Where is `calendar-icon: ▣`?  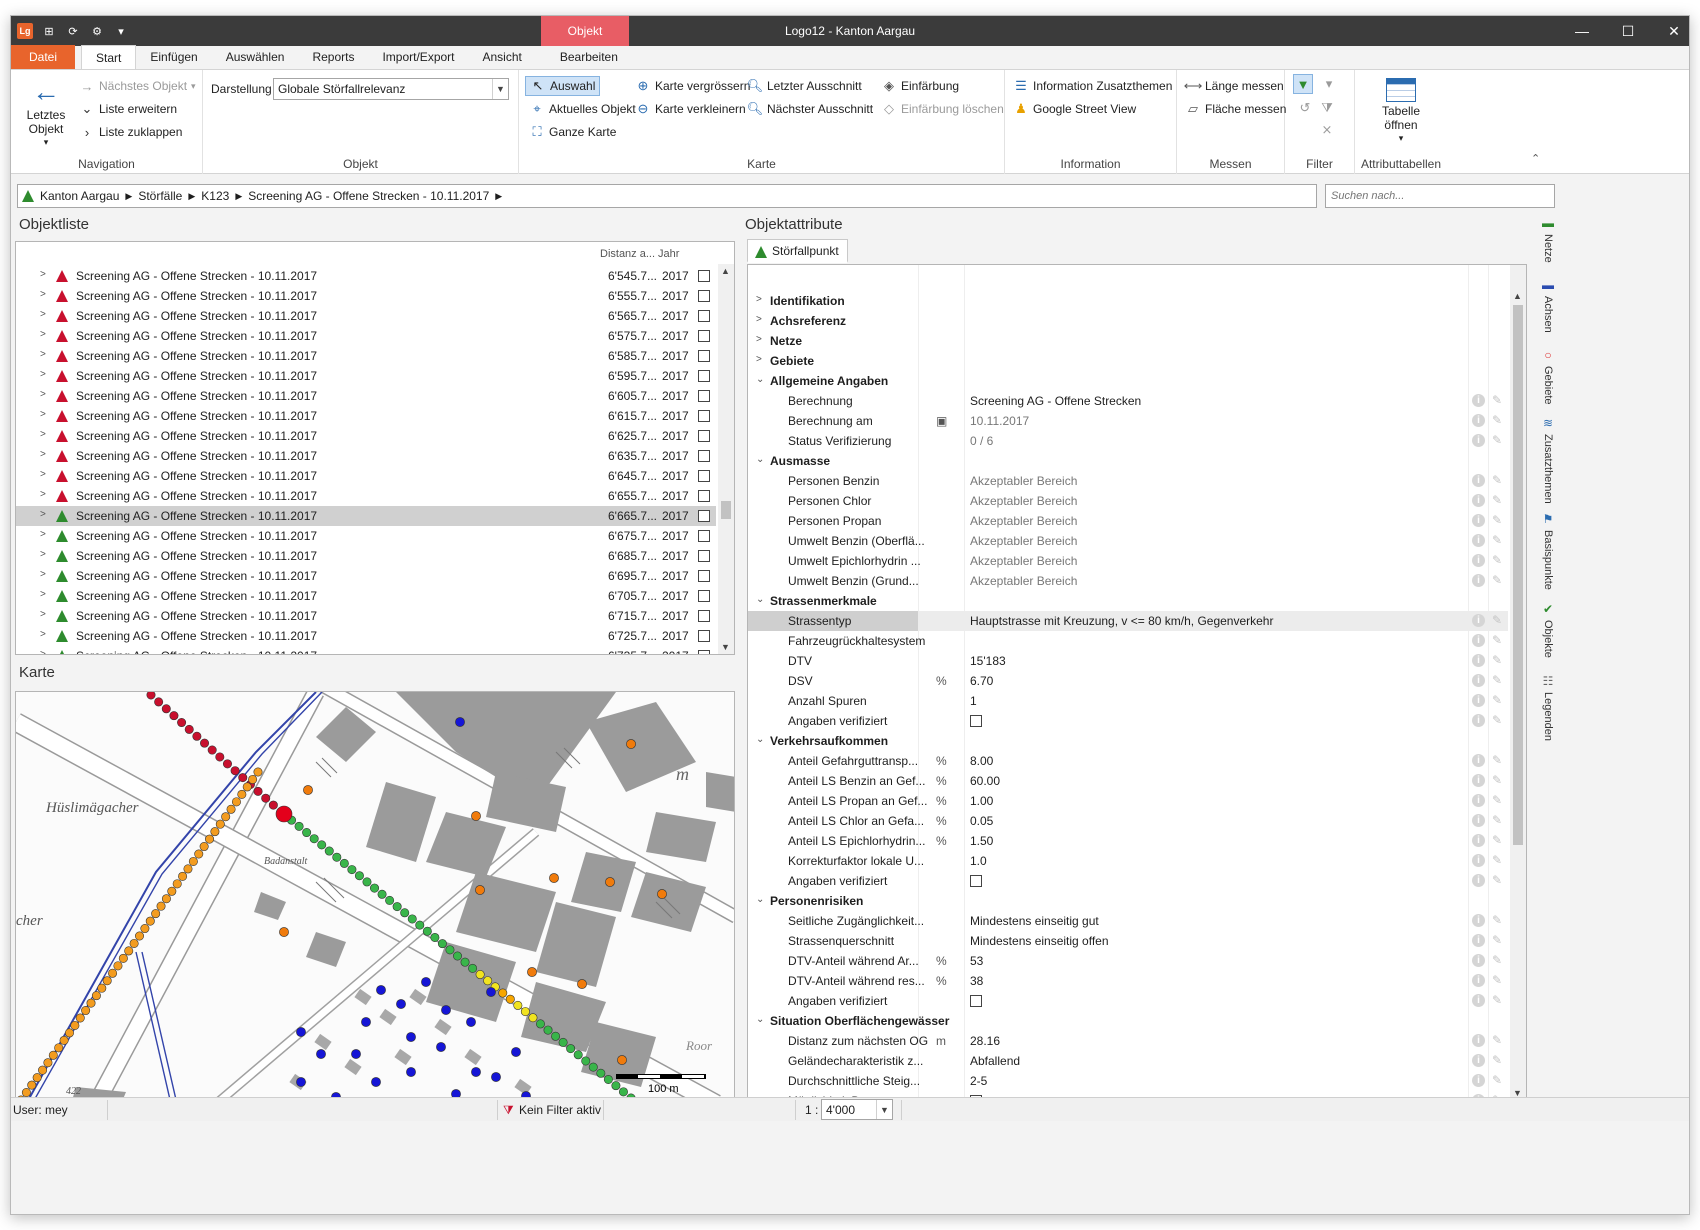 calendar-icon: ▣ is located at coordinates (941, 421).